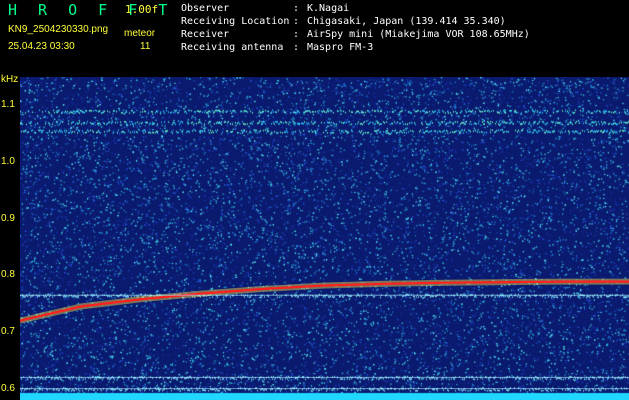 The width and height of the screenshot is (629, 400). Describe the element at coordinates (140, 33) in the screenshot. I see `meteor-label: meteor` at that location.